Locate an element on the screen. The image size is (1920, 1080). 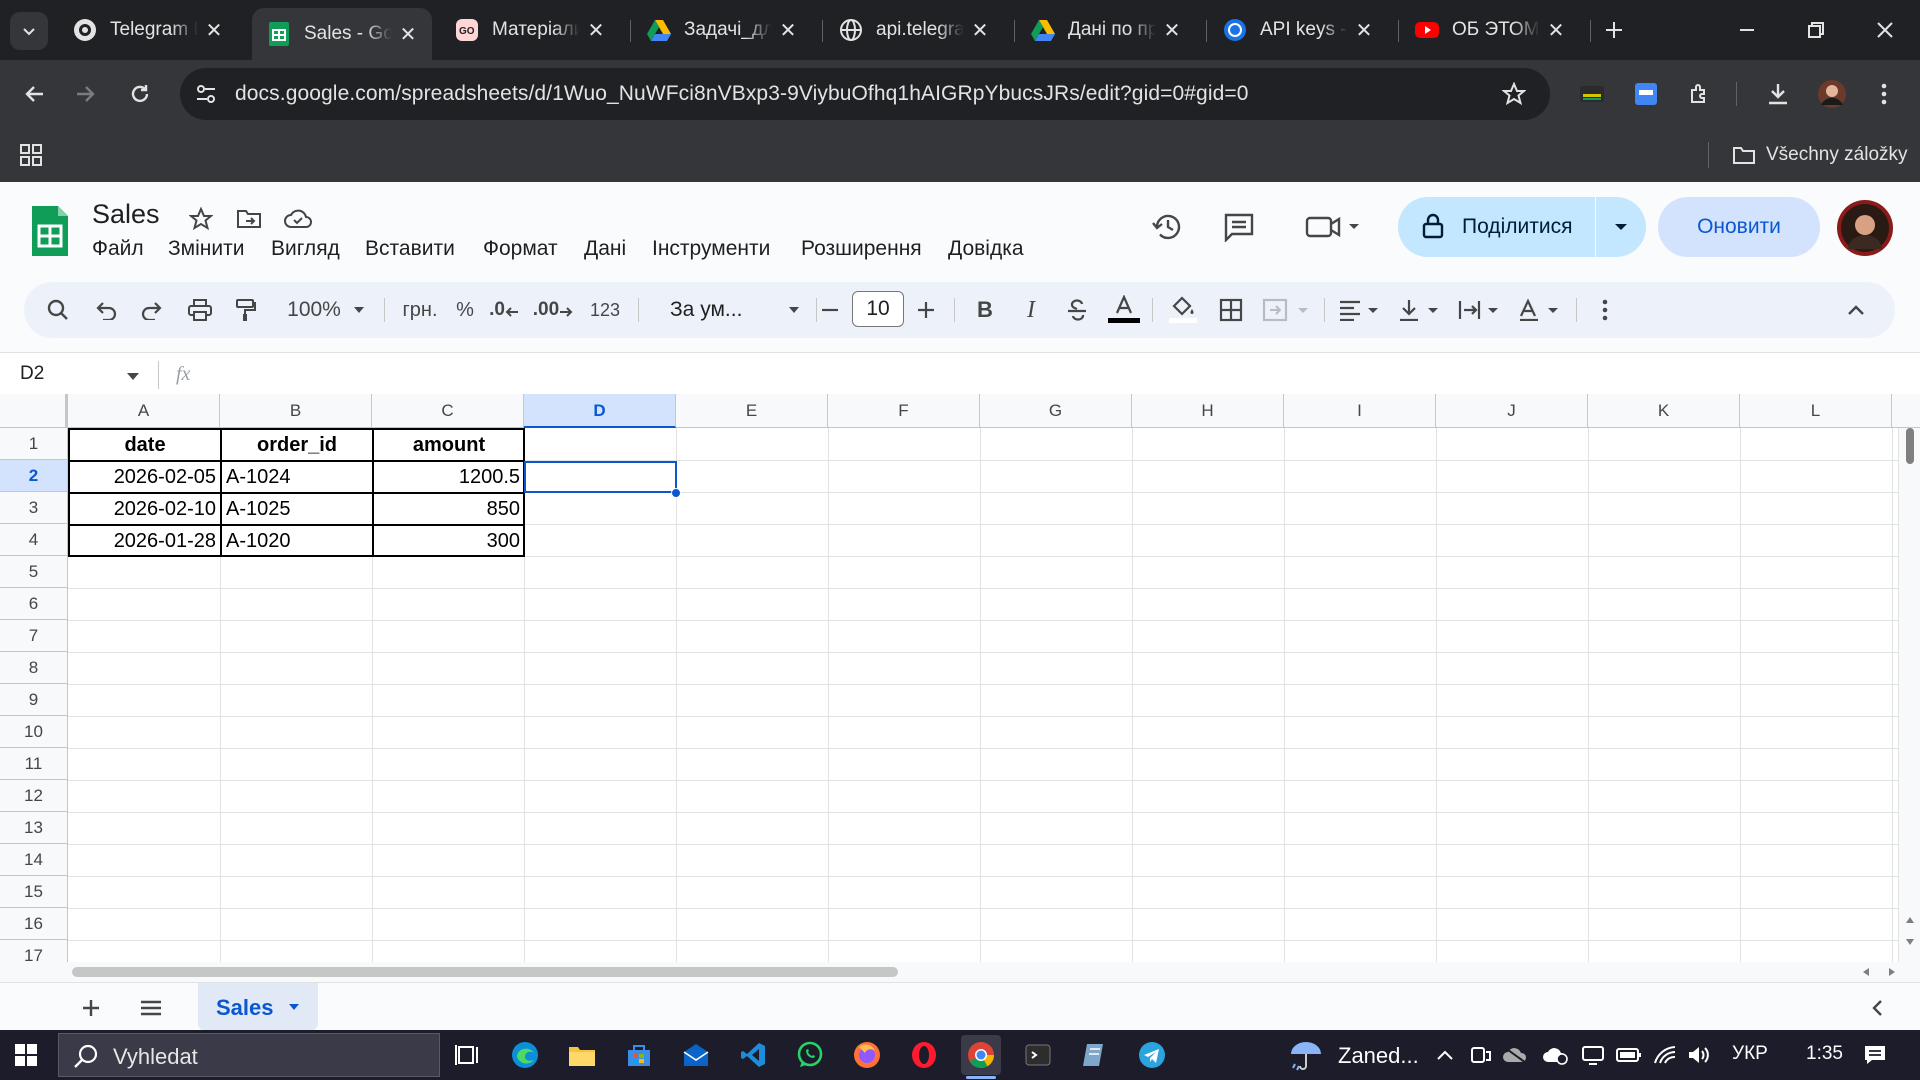
cell-a1: date is located at coordinates (145, 445).